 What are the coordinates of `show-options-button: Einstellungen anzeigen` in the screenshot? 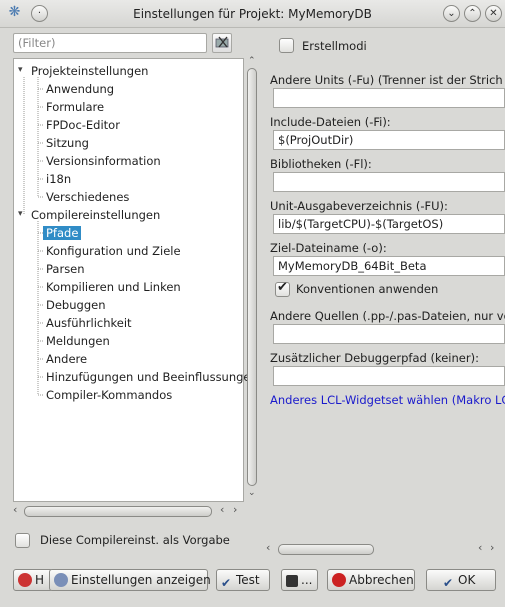 It's located at (130, 580).